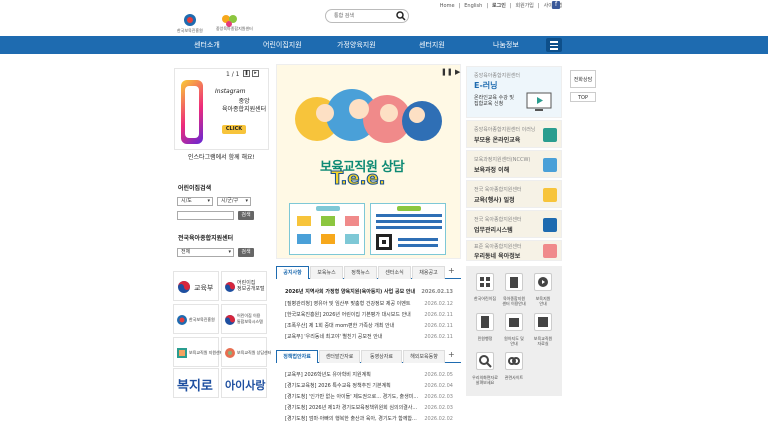  I want to click on tab-video: 동영상자료, so click(381, 356).